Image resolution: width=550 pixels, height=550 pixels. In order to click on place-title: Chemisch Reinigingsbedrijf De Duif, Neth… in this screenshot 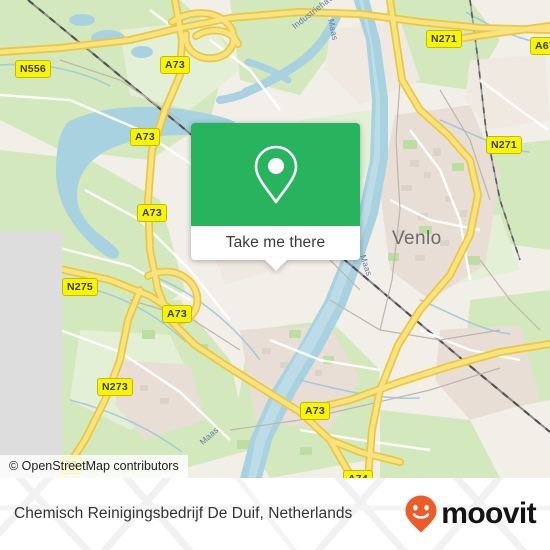, I will do `click(183, 513)`.